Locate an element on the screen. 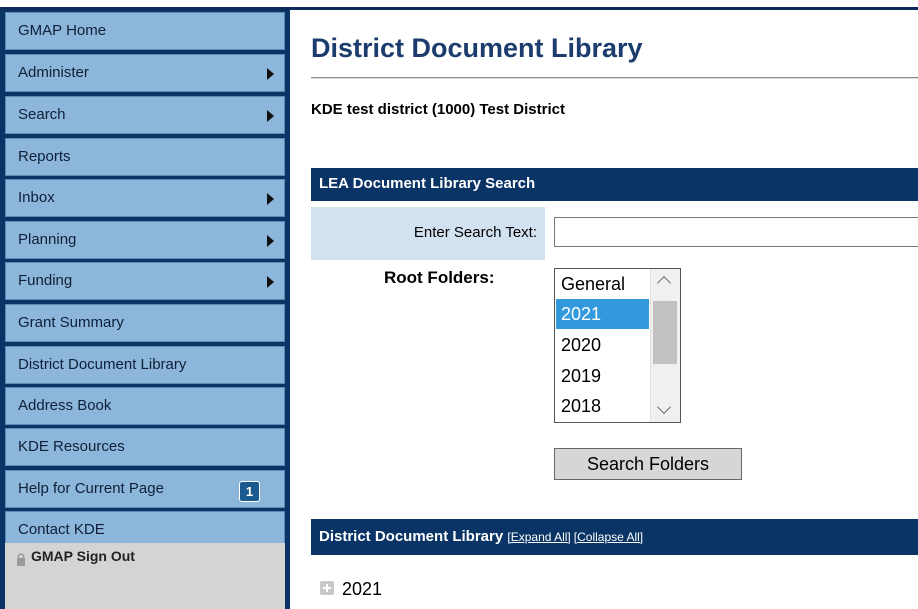  root-folders-label: Root Folders: is located at coordinates (439, 277).